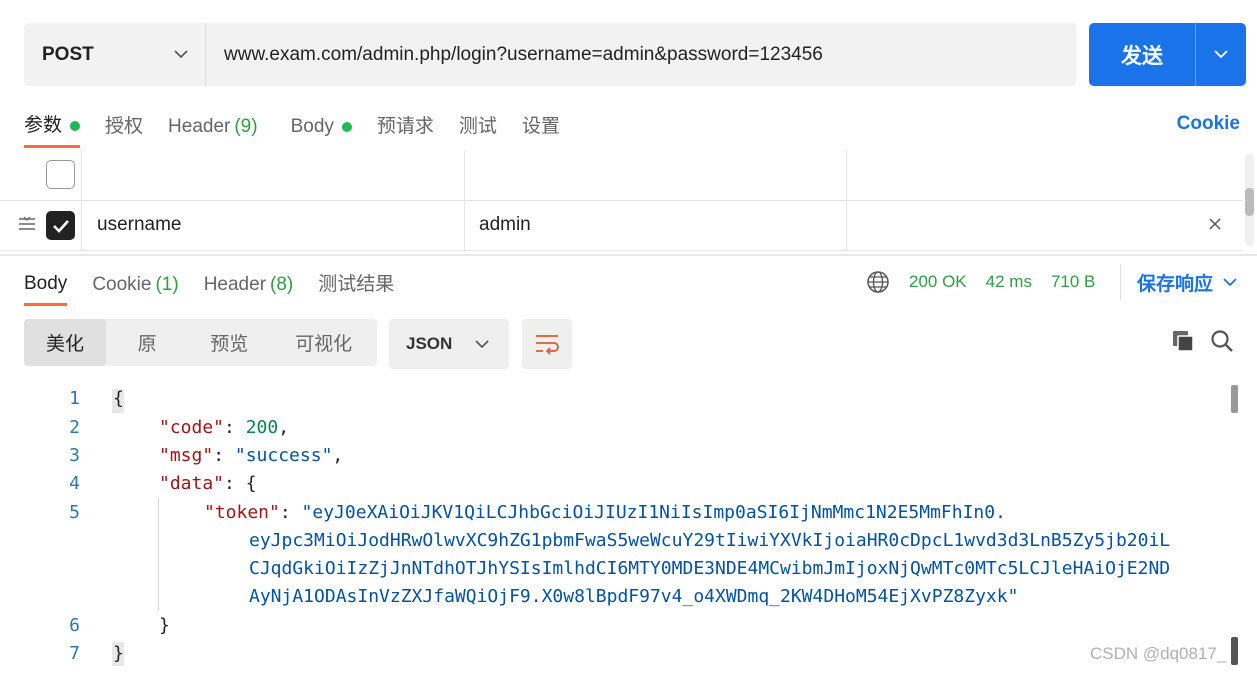 The image size is (1257, 675). What do you see at coordinates (878, 282) in the screenshot?
I see `globe-icon` at bounding box center [878, 282].